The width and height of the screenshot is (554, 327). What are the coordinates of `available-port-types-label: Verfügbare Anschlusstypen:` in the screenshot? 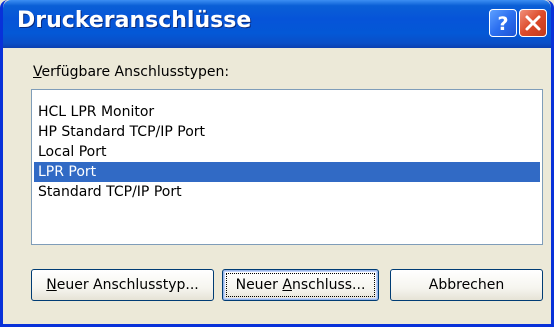 It's located at (131, 72).